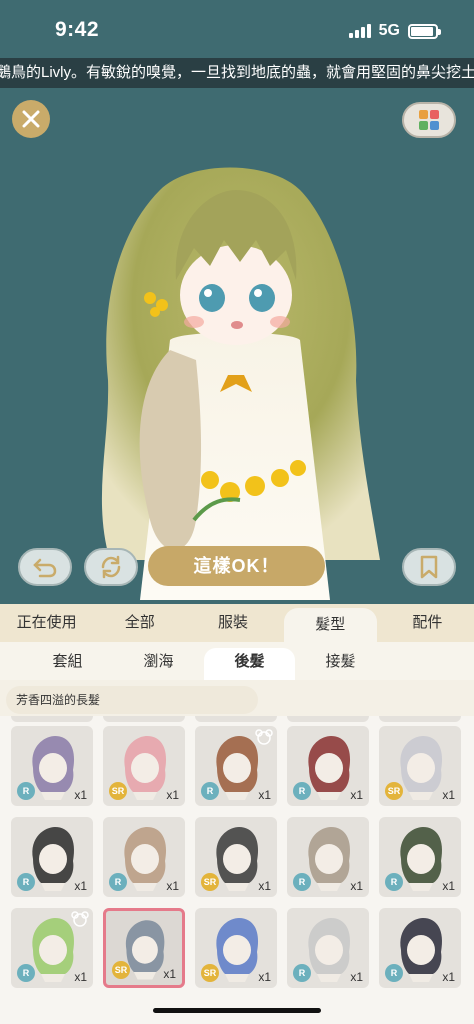  I want to click on close-button, so click(31, 119).